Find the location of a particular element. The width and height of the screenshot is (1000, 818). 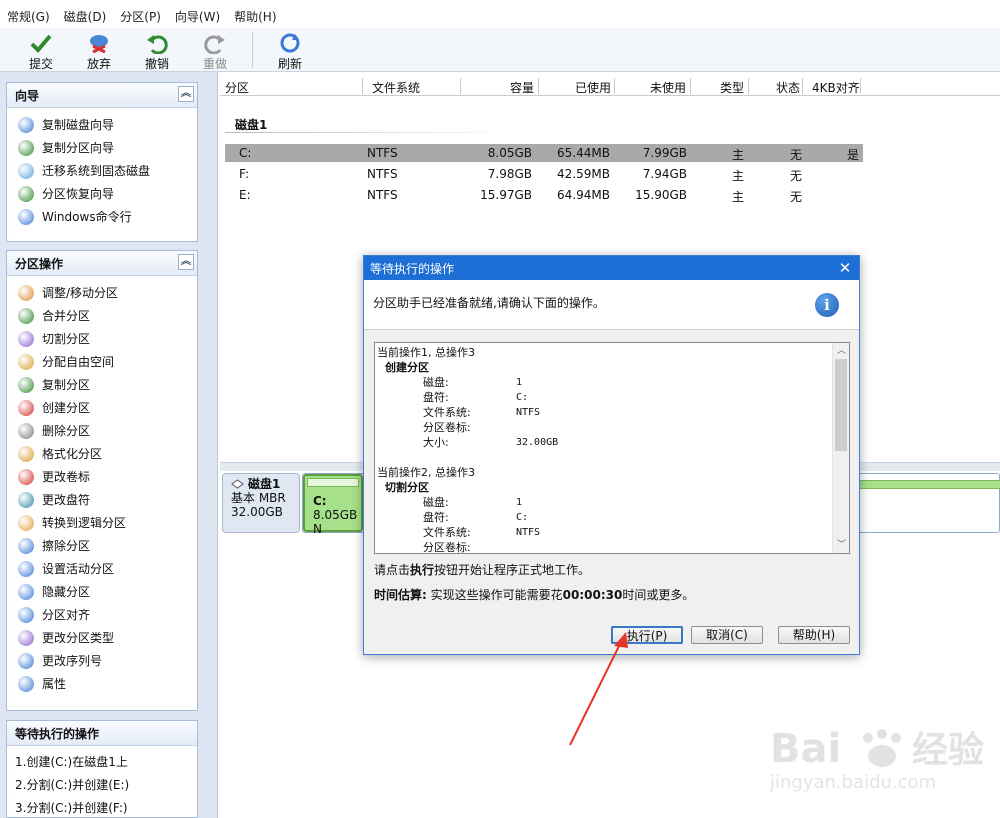

dialog-header: 分区助手已经准备就绪,请确认下面的操作。 i is located at coordinates (611, 305).